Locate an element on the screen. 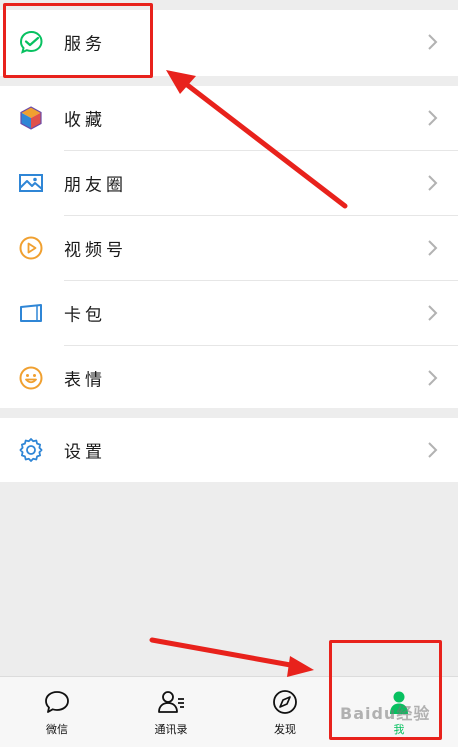 The height and width of the screenshot is (747, 458). menu-item-services: 服务 is located at coordinates (229, 42).